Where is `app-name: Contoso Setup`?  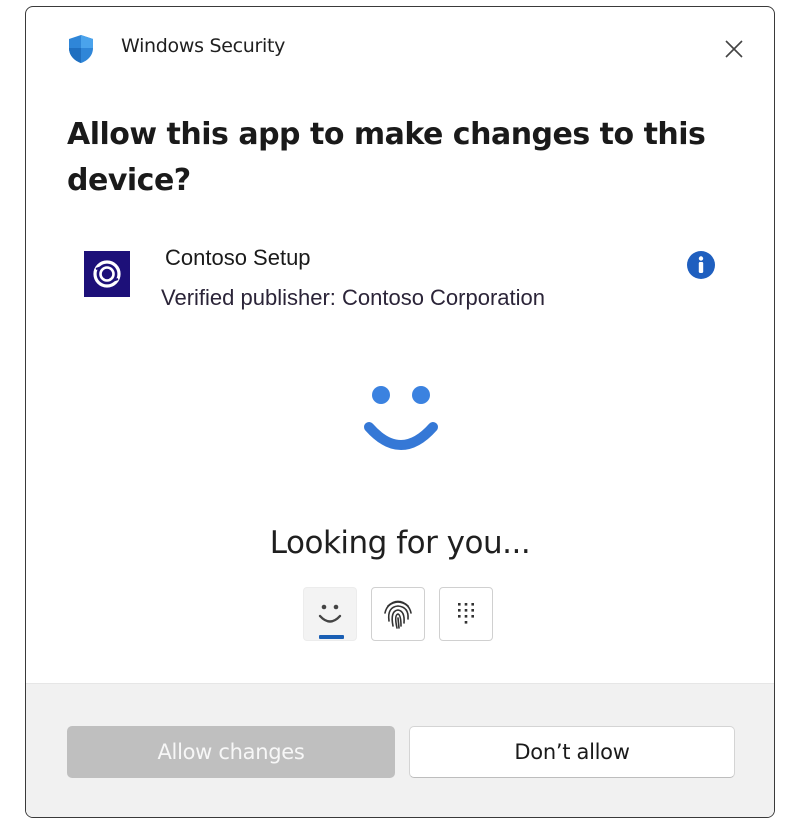 app-name: Contoso Setup is located at coordinates (238, 257).